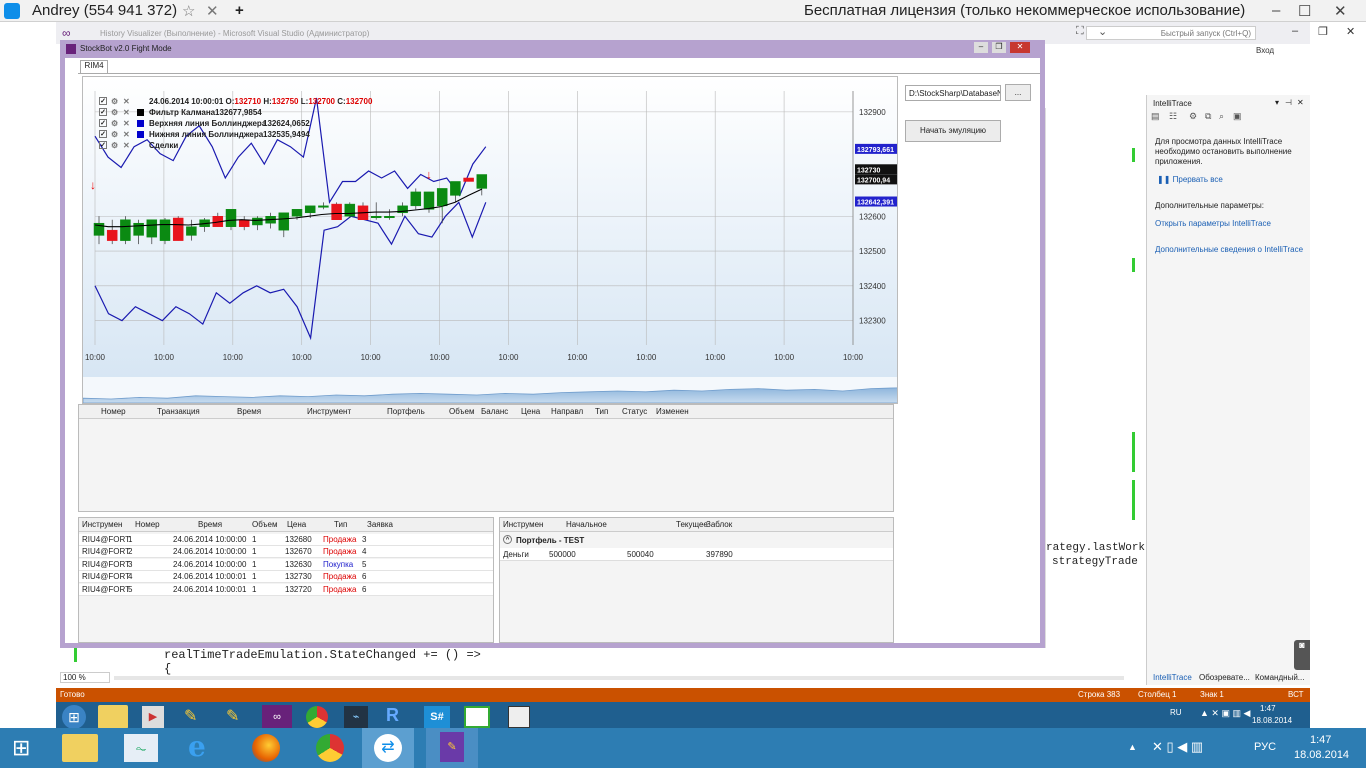 The width and height of the screenshot is (1366, 768). I want to click on save-icon: ▣, so click(1237, 116).